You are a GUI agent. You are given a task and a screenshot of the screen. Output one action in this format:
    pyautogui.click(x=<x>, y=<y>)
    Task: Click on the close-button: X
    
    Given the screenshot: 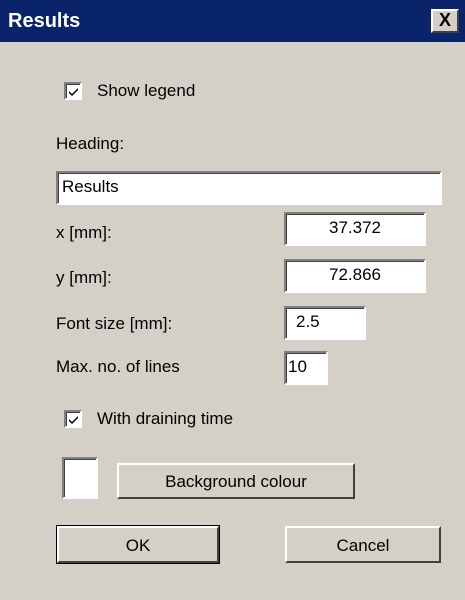 What is the action you would take?
    pyautogui.click(x=445, y=21)
    